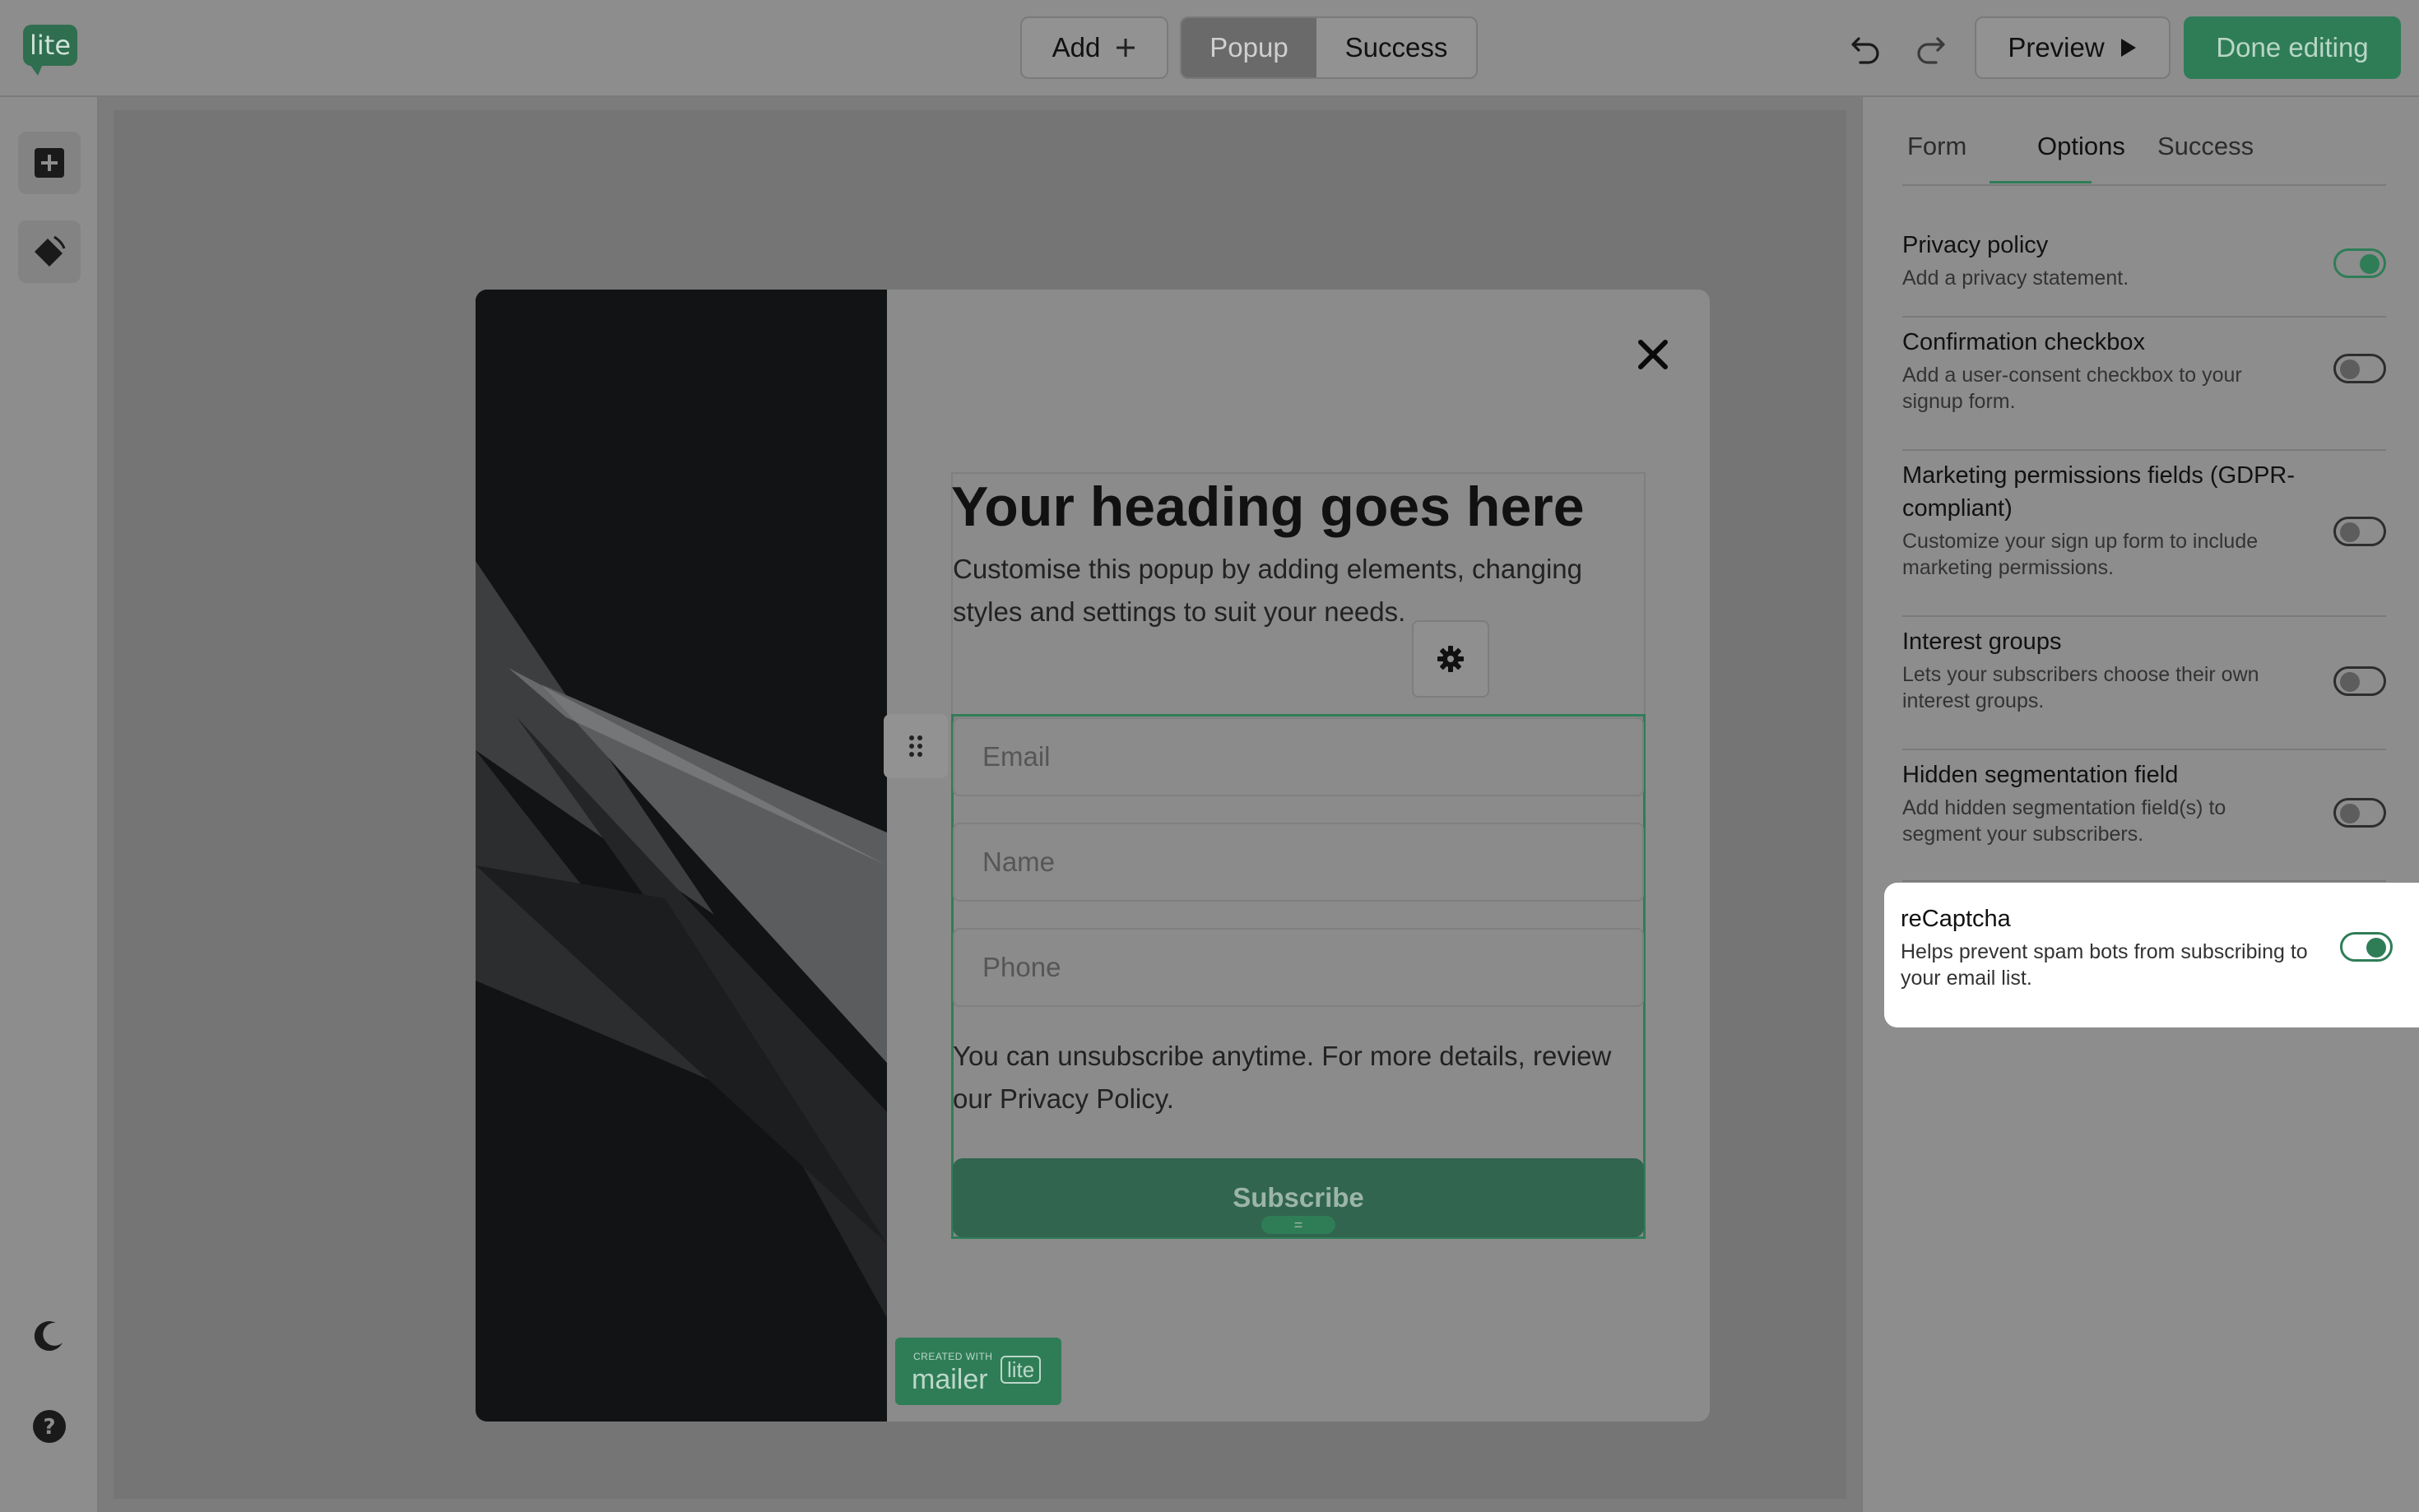  I want to click on hidden-segmentation-toggle, so click(2359, 813).